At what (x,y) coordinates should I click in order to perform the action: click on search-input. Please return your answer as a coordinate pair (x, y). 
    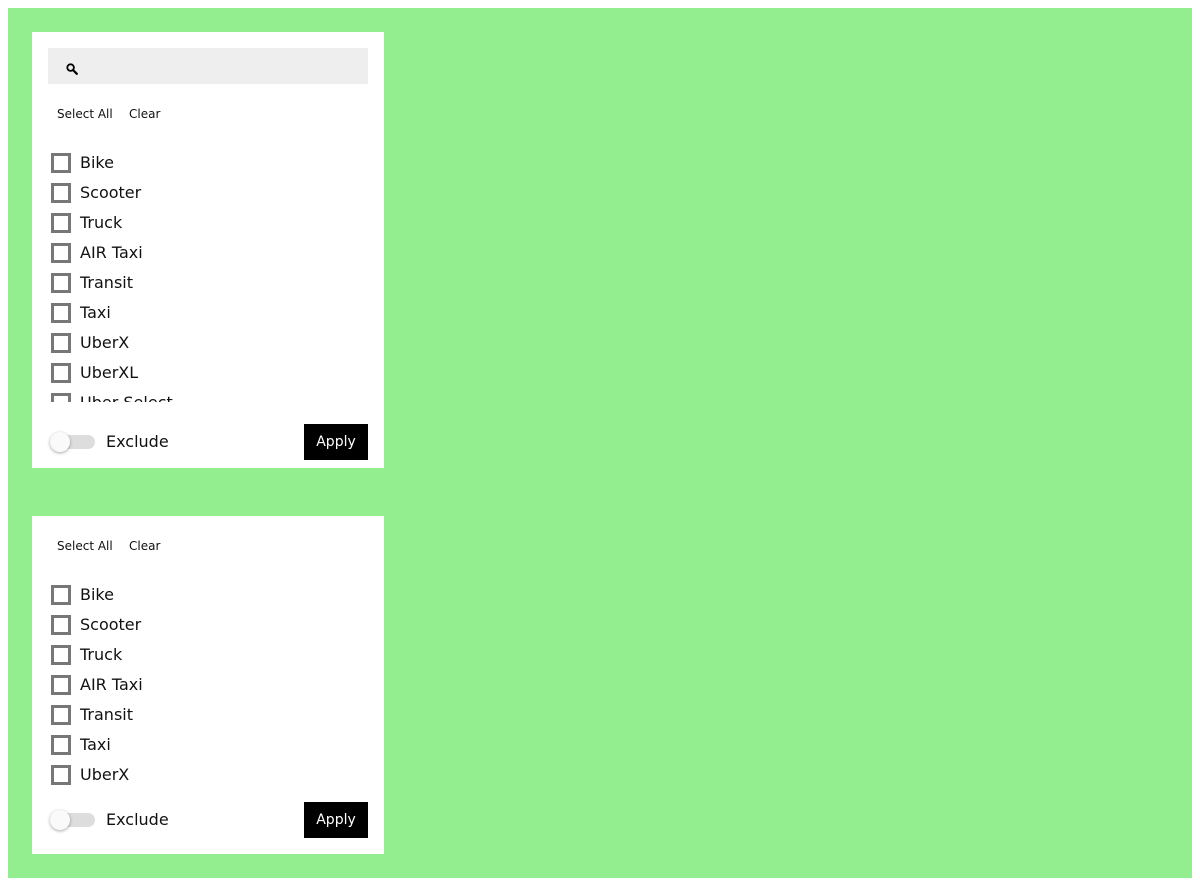
    Looking at the image, I should click on (226, 66).